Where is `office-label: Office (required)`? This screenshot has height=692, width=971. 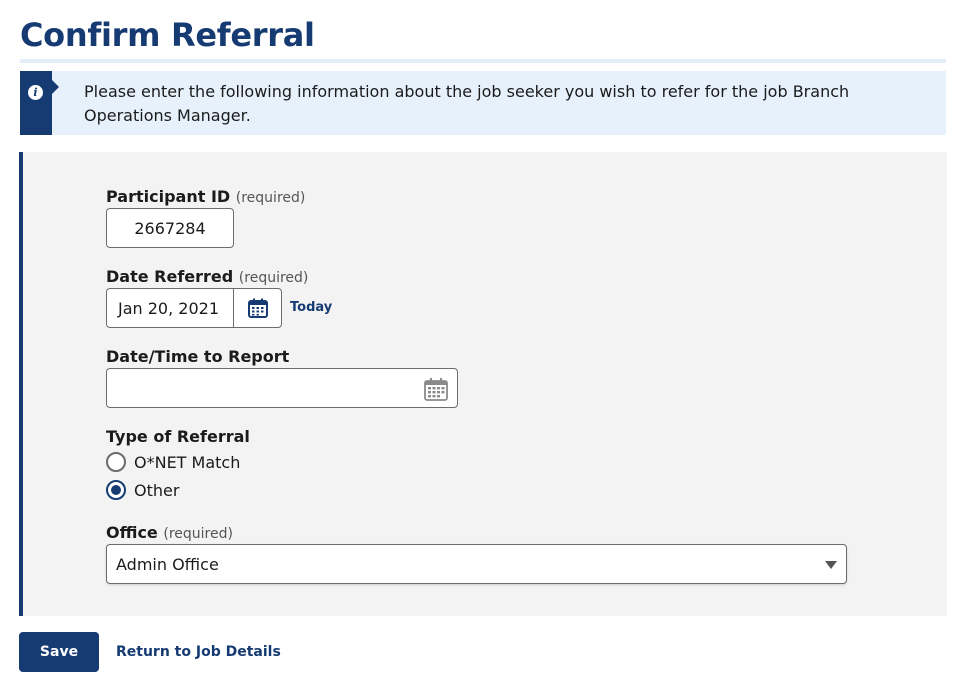 office-label: Office (required) is located at coordinates (169, 532).